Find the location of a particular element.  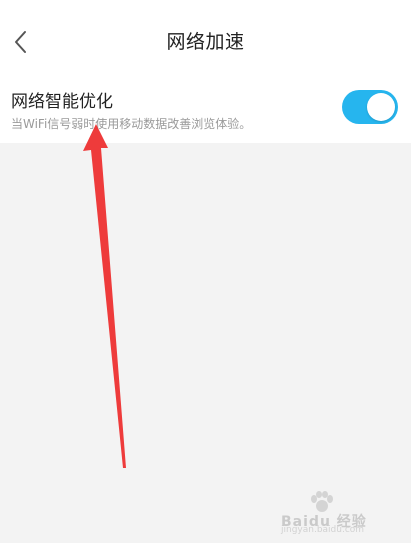

red-arrow-annotation is located at coordinates (104, 296).